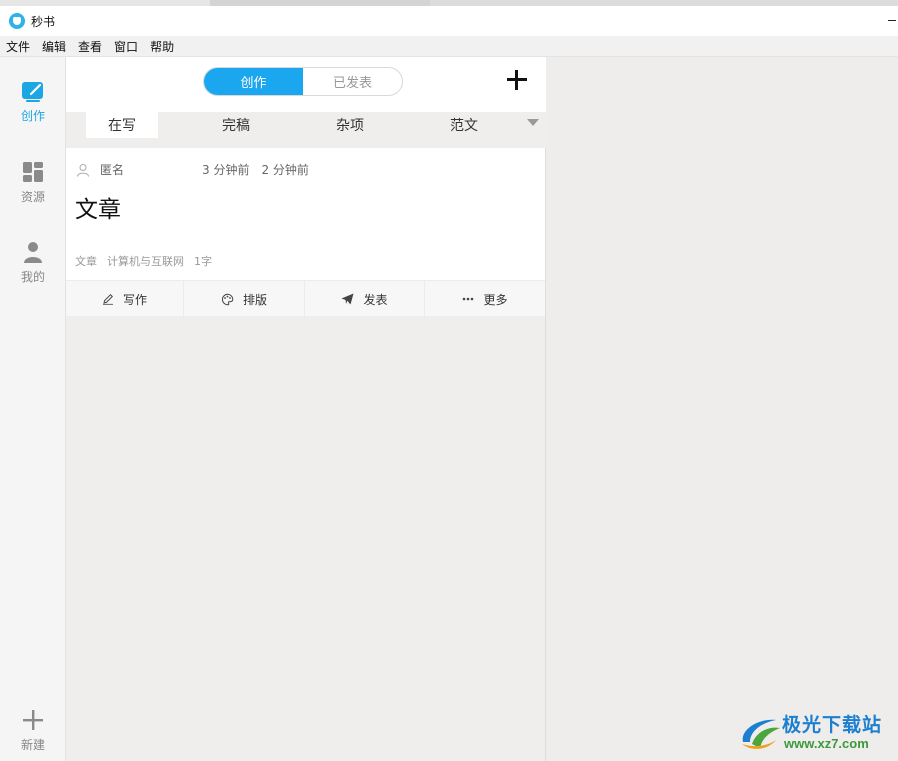 The width and height of the screenshot is (898, 761). Describe the element at coordinates (449, 46) in the screenshot. I see `menu-bar: 文件 编辑 查看 窗口 帮助` at that location.